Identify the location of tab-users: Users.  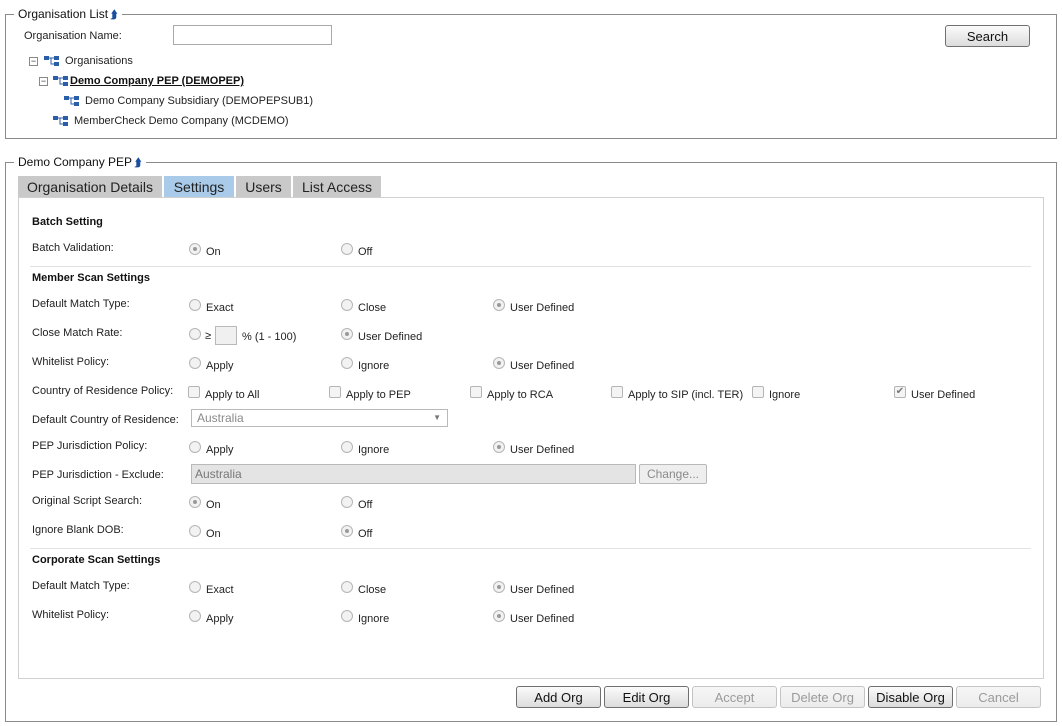
(263, 187).